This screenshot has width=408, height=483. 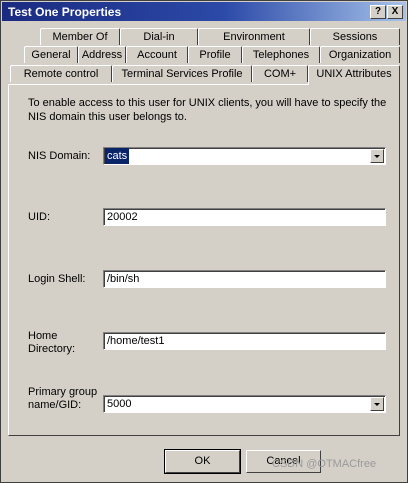 What do you see at coordinates (204, 11) in the screenshot?
I see `title-bar: Test One Properties ? X` at bounding box center [204, 11].